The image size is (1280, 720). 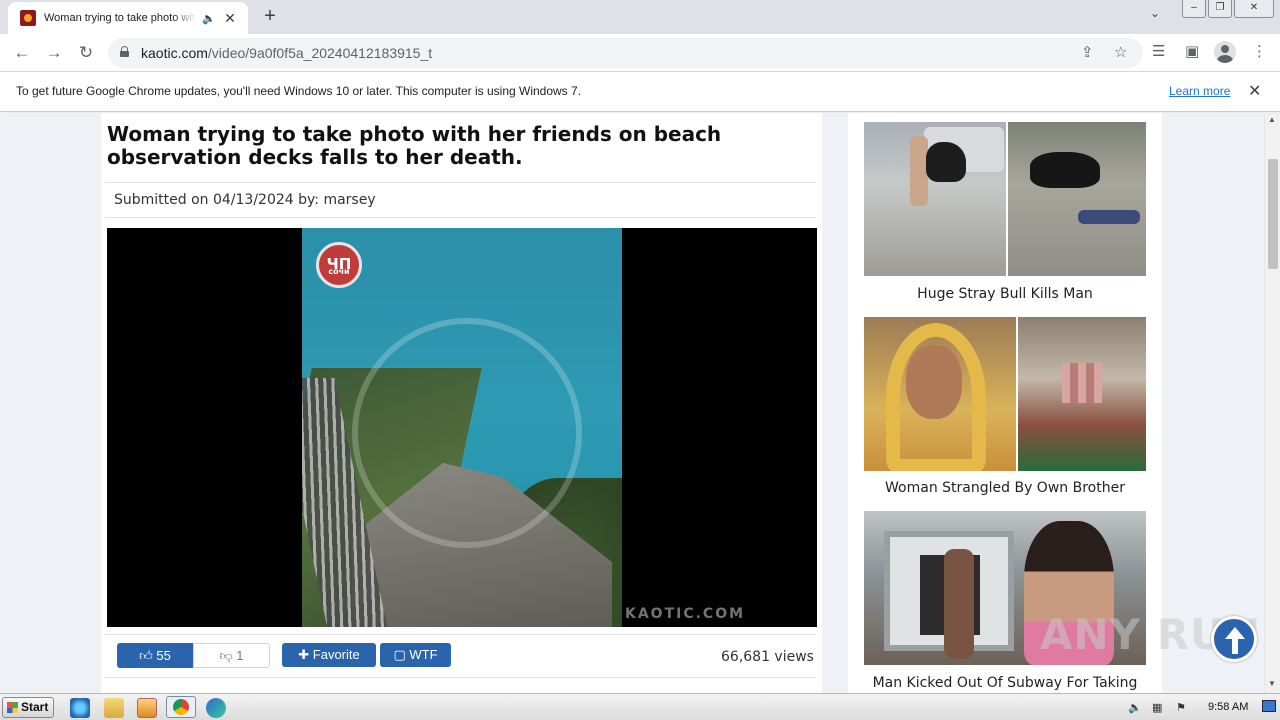 What do you see at coordinates (1225, 52) in the screenshot?
I see `profile-avatar-icon` at bounding box center [1225, 52].